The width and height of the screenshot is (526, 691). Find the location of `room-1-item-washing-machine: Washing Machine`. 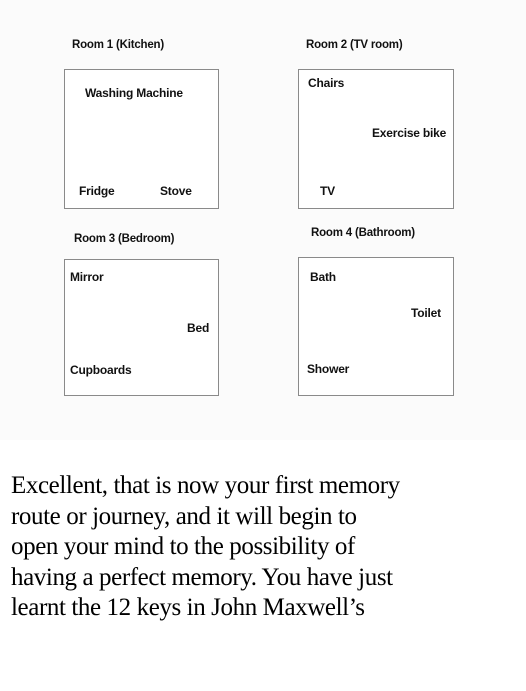

room-1-item-washing-machine: Washing Machine is located at coordinates (134, 93).